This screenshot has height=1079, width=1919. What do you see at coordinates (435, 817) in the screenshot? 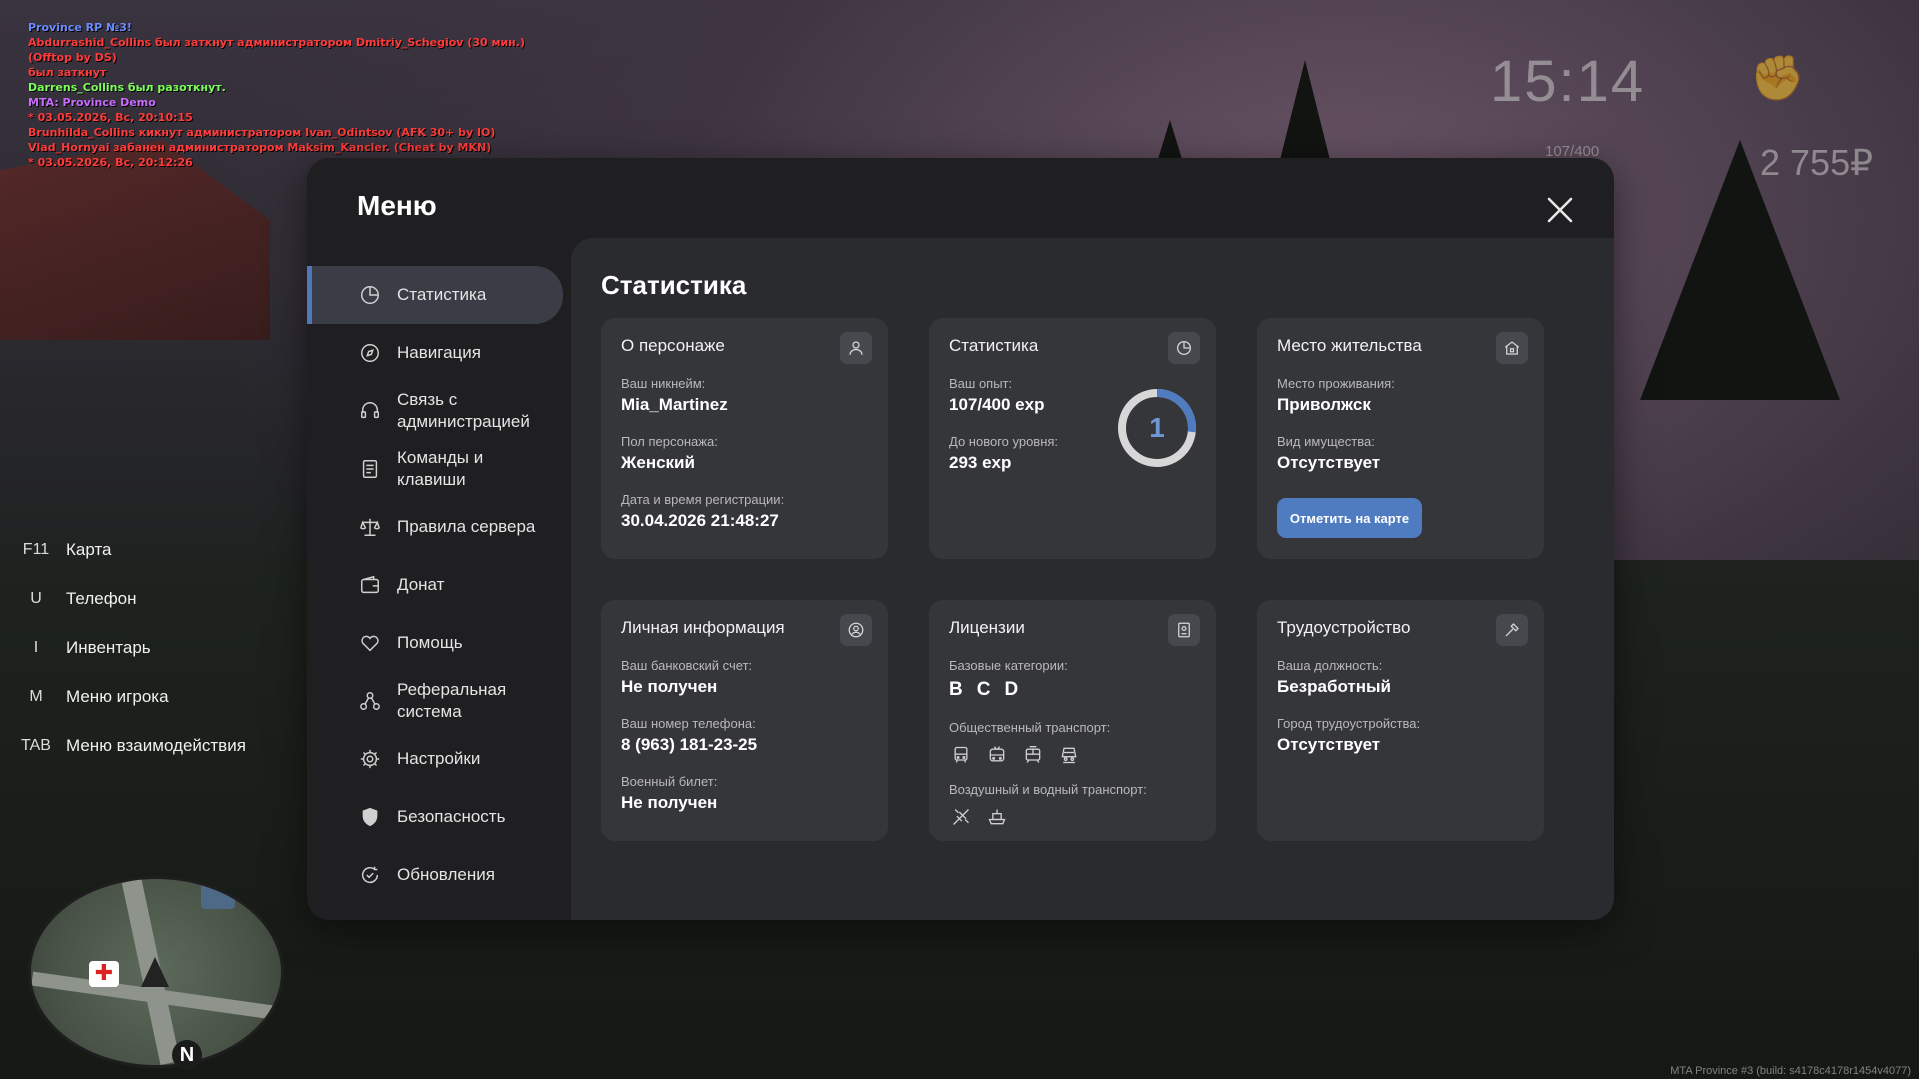
I see `sidebar-item-security: Безопасность` at bounding box center [435, 817].